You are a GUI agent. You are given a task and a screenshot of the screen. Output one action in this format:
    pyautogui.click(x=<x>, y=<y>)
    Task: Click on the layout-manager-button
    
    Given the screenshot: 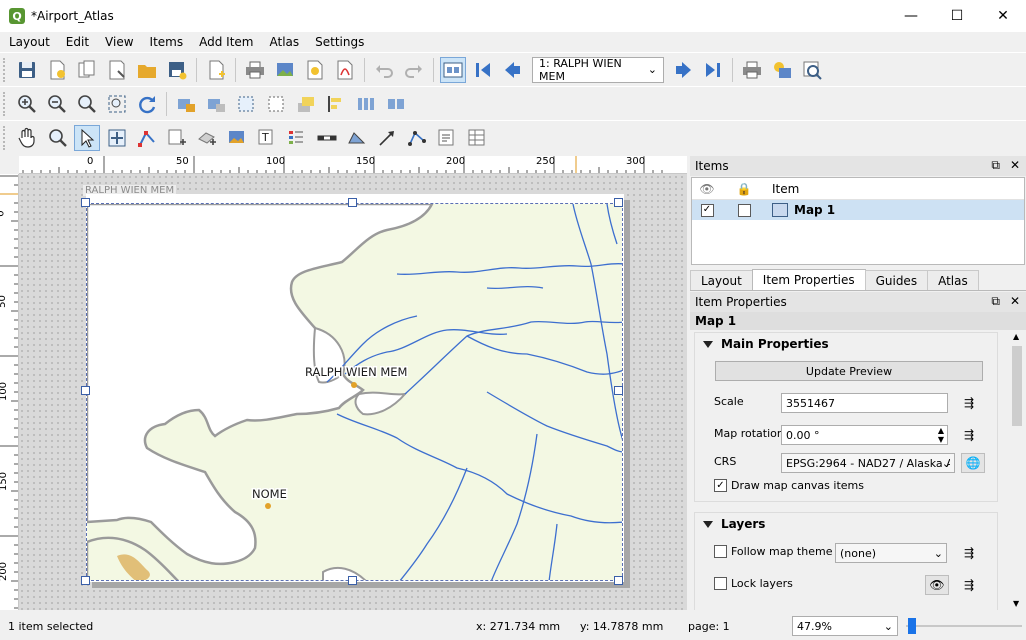 What is the action you would take?
    pyautogui.click(x=117, y=70)
    